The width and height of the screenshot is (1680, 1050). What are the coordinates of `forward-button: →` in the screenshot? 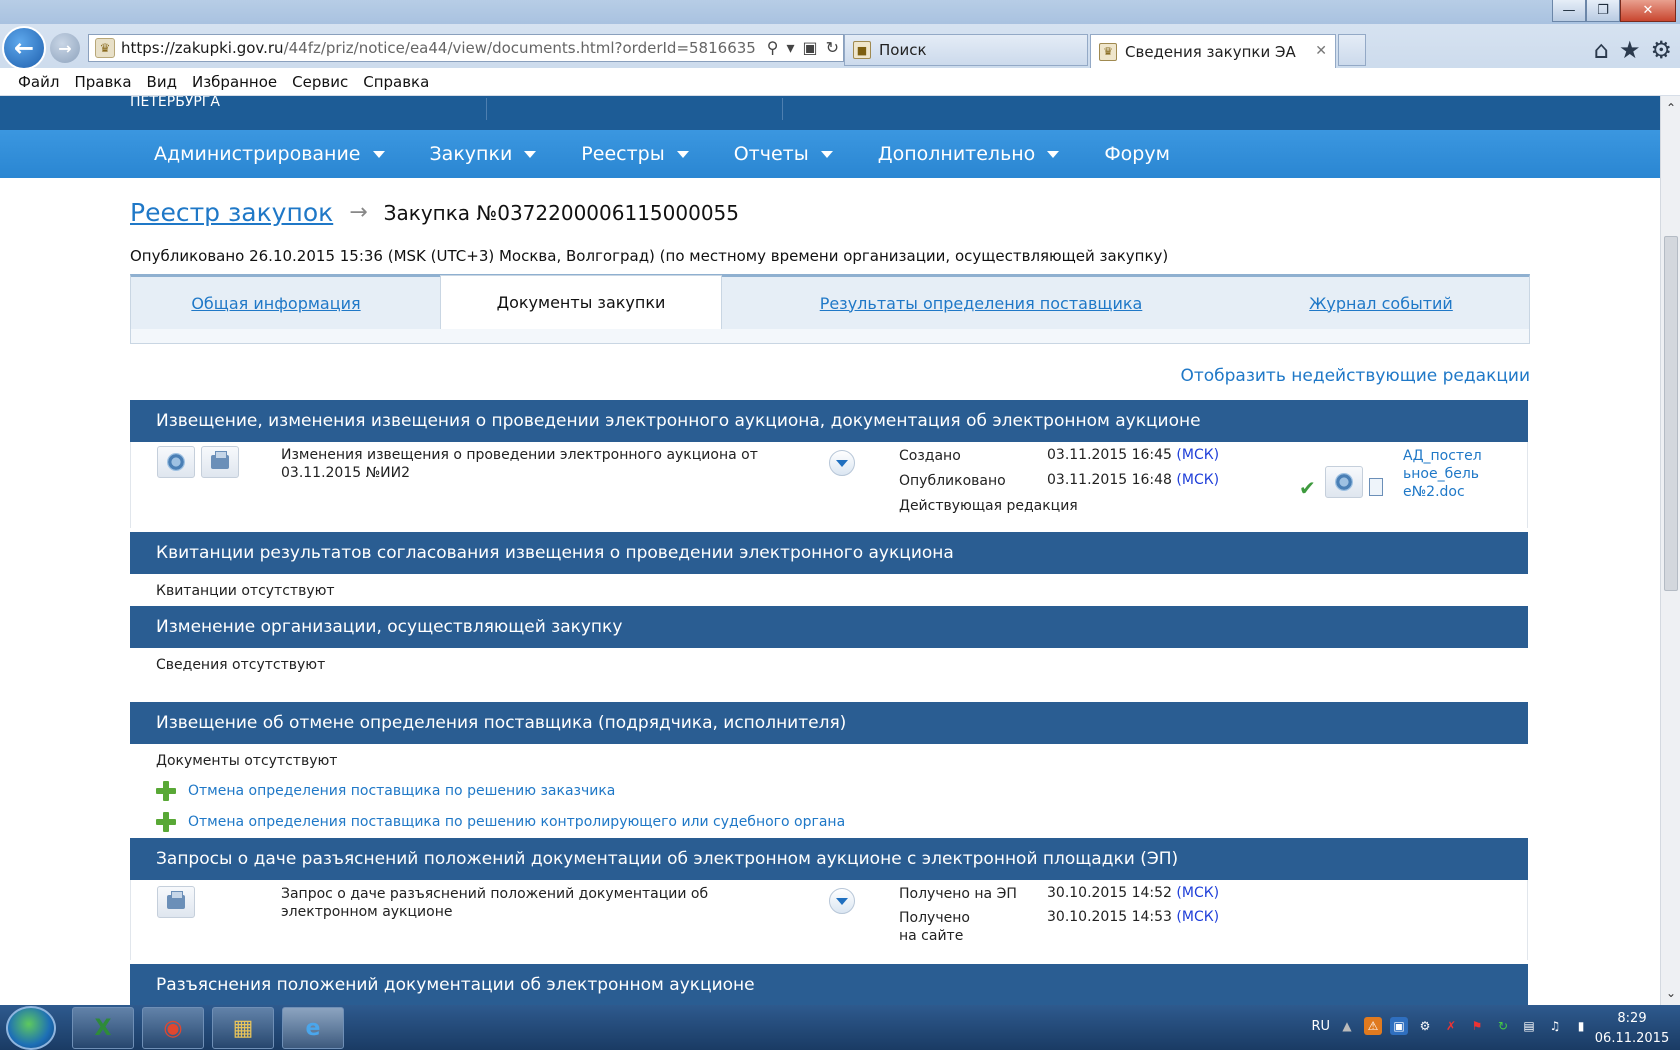 It's located at (65, 48).